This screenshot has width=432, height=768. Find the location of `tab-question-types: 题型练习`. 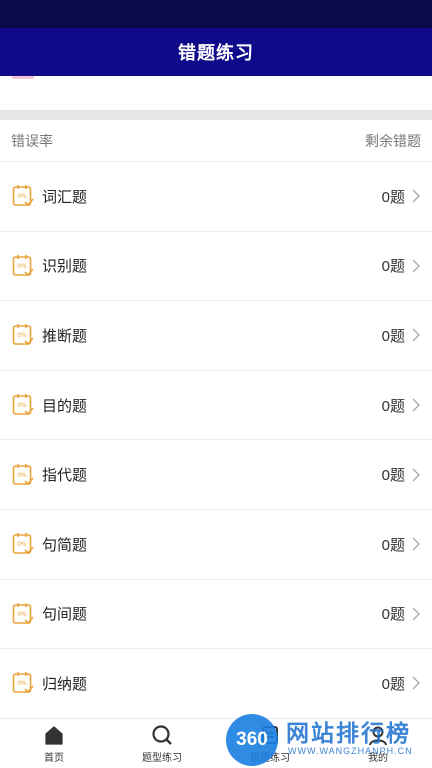

tab-question-types: 题型练习 is located at coordinates (162, 743).